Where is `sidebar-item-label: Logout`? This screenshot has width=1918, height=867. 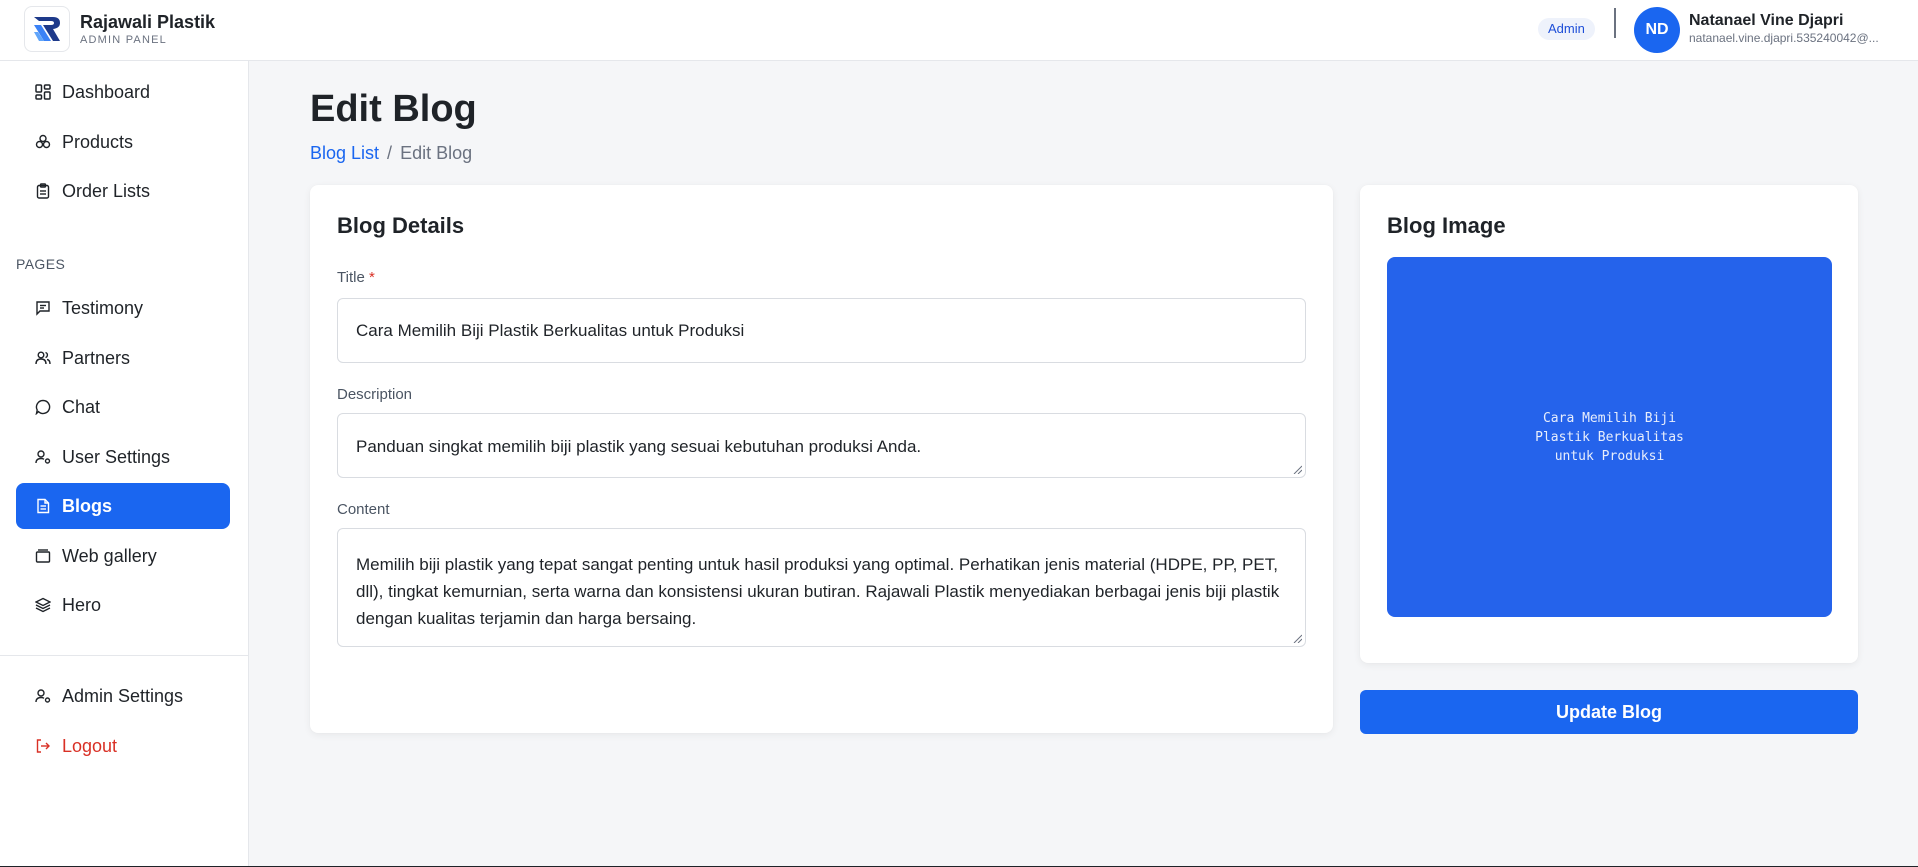
sidebar-item-label: Logout is located at coordinates (90, 745).